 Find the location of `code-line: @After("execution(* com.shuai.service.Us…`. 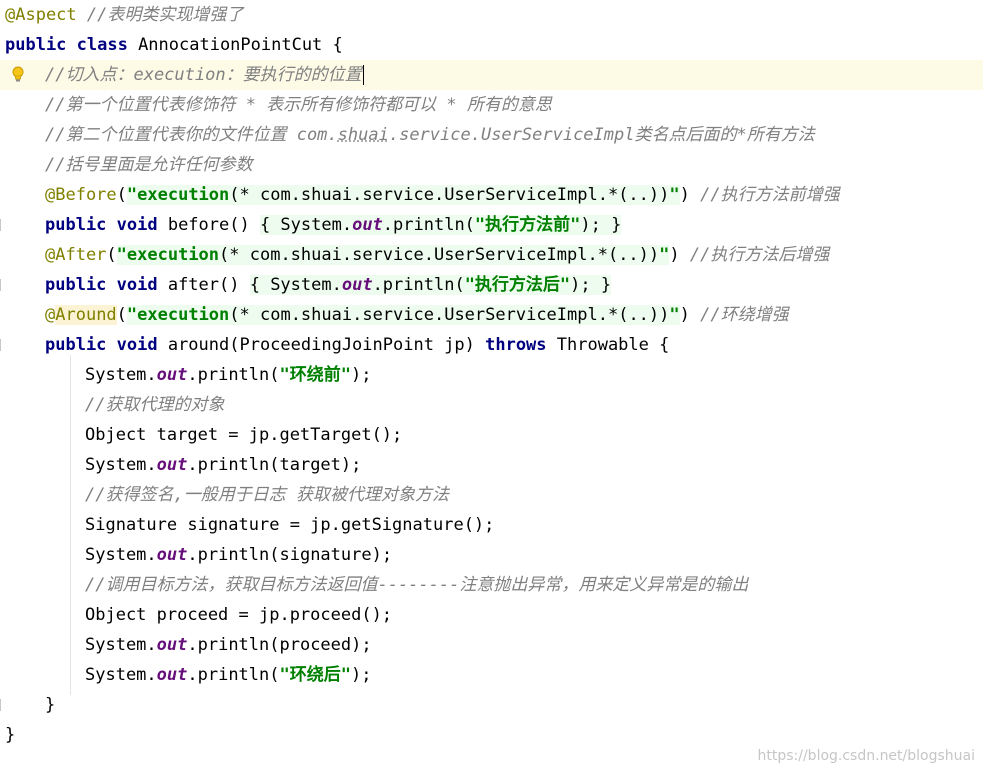

code-line: @After("execution(* com.shuai.service.Us… is located at coordinates (491, 255).